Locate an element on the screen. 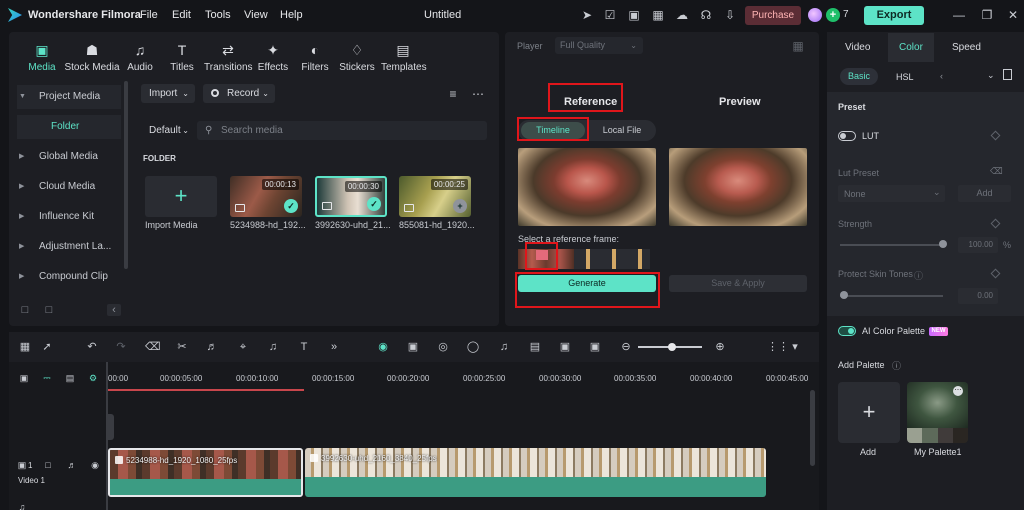 The height and width of the screenshot is (510, 1024). menu-help: Help is located at coordinates (291, 15).